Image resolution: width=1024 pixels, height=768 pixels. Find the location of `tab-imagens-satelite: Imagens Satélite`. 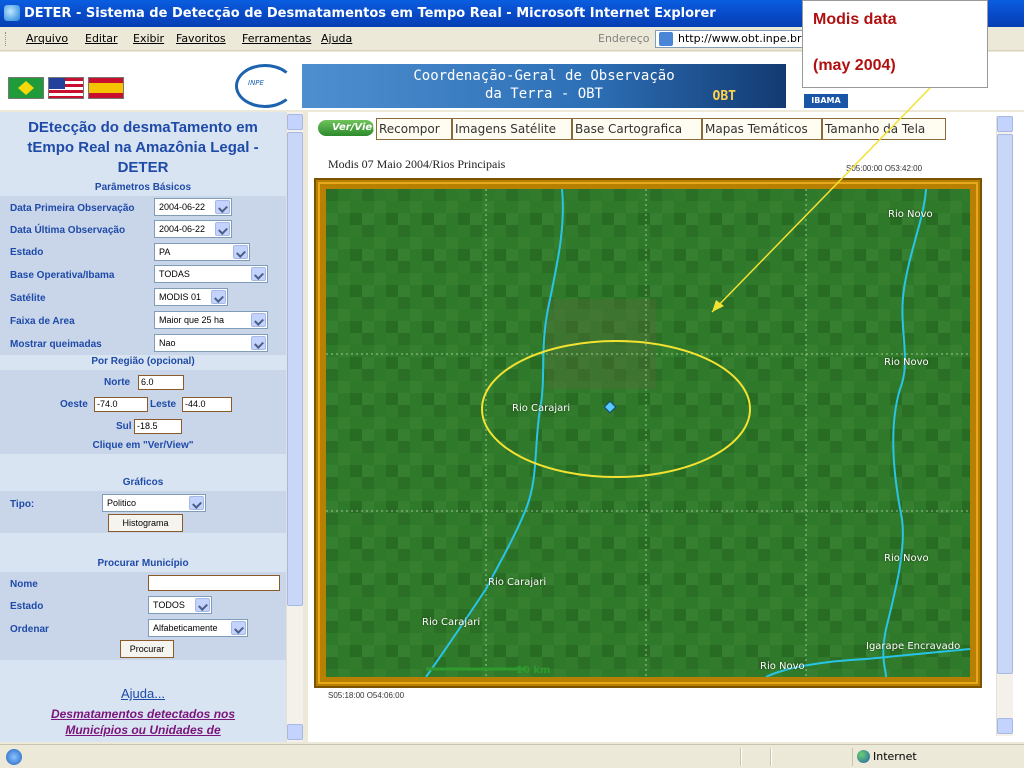

tab-imagens-satelite: Imagens Satélite is located at coordinates (512, 129).